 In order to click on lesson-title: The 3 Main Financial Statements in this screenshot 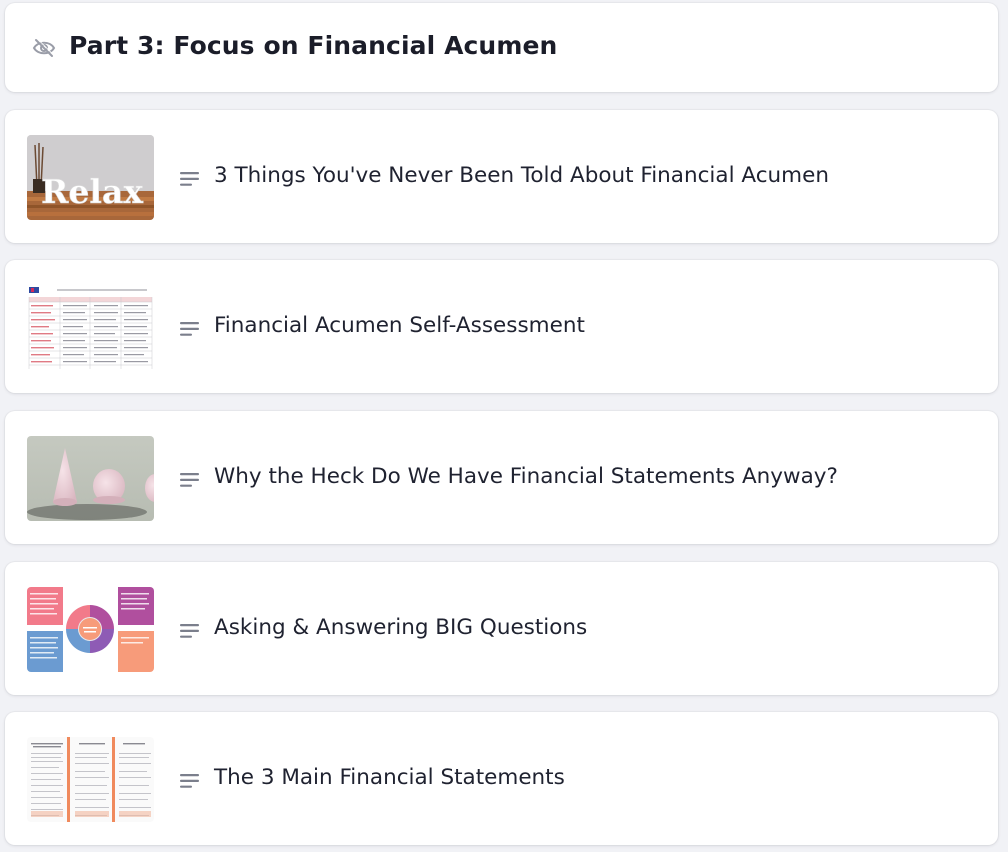, I will do `click(389, 777)`.